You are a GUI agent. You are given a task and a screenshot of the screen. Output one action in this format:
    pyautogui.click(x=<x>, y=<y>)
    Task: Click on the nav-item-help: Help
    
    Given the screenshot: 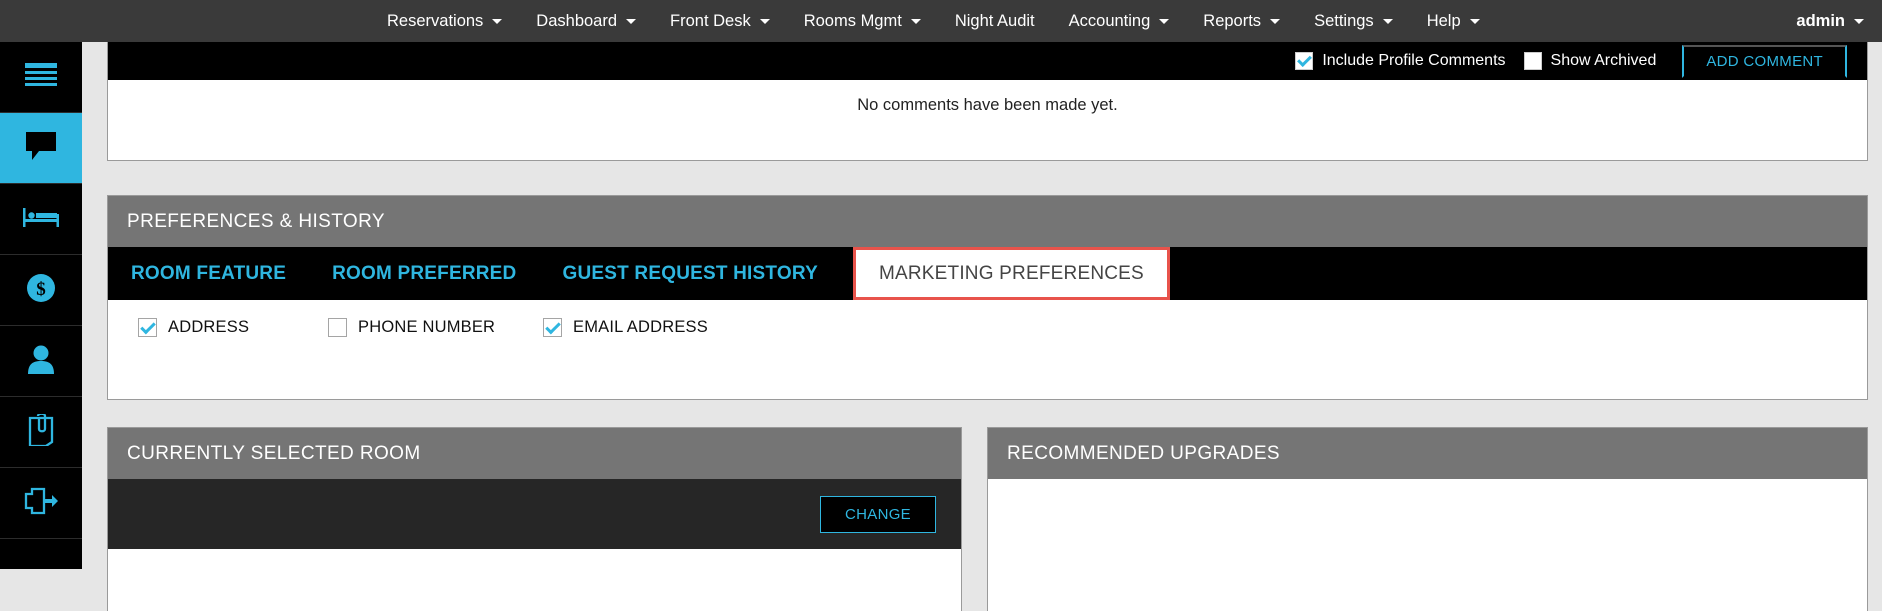 What is the action you would take?
    pyautogui.click(x=1453, y=21)
    